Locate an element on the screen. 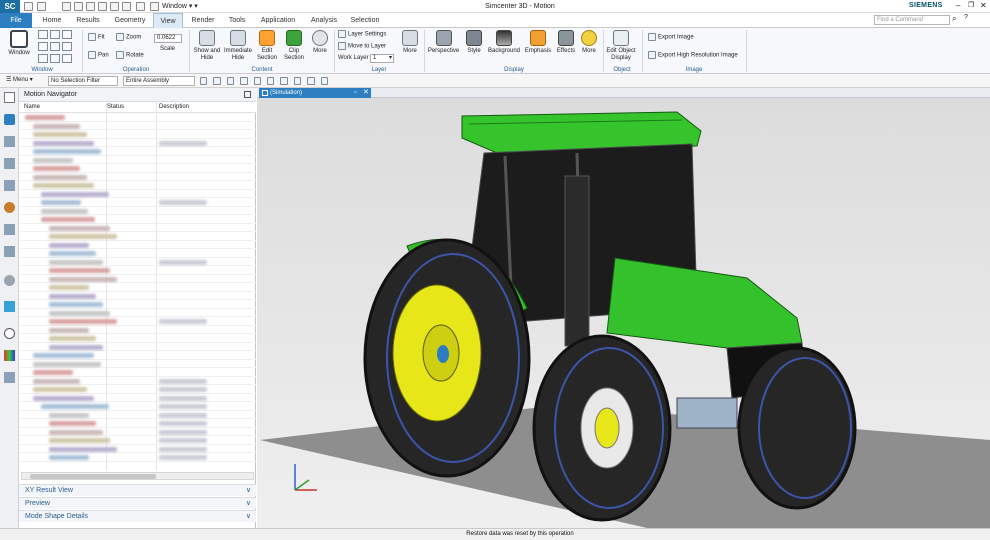 Image resolution: width=990 pixels, height=540 pixels. navigator-horizontal-scrollbar is located at coordinates (137, 476).